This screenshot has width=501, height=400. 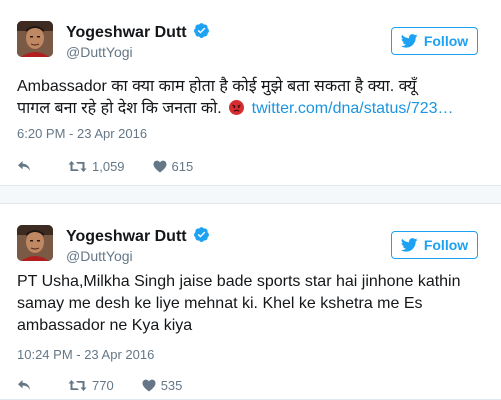 I want to click on like-count: 615, so click(x=182, y=166).